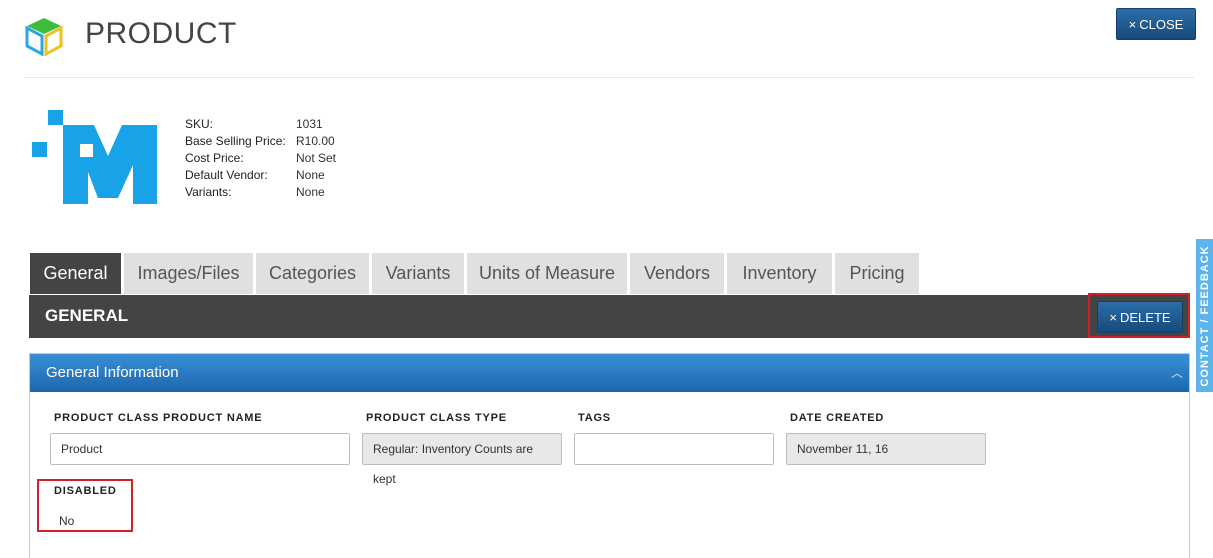 This screenshot has height=558, width=1213. I want to click on summary-label: SKU:, so click(199, 124).